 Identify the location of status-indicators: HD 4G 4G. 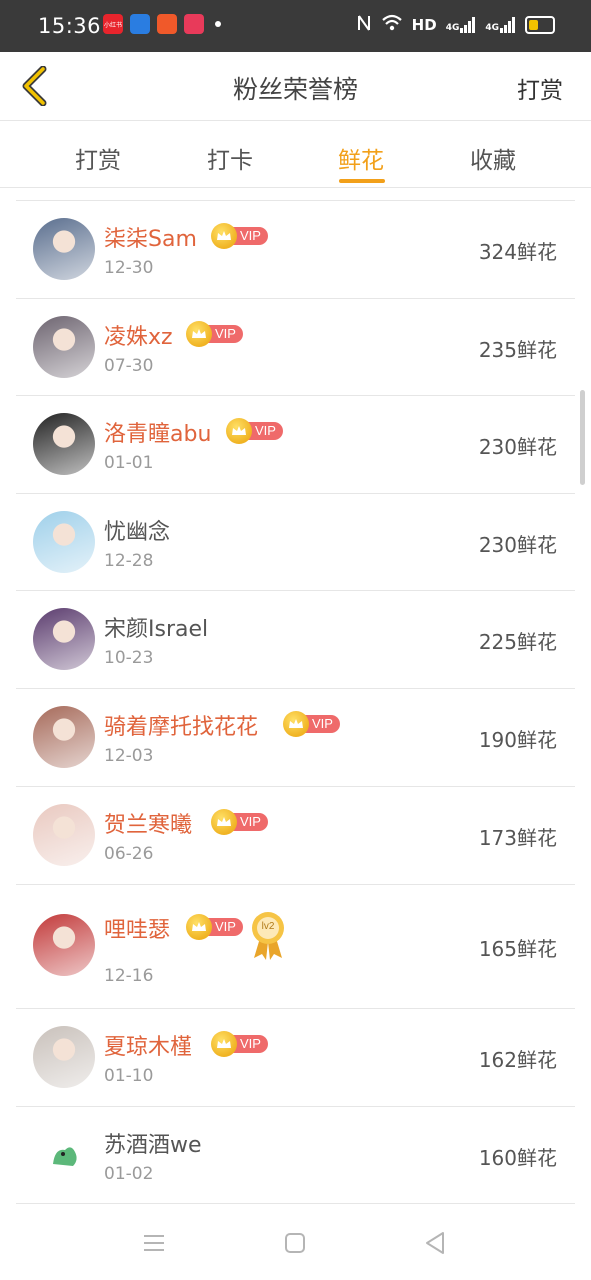
(455, 25).